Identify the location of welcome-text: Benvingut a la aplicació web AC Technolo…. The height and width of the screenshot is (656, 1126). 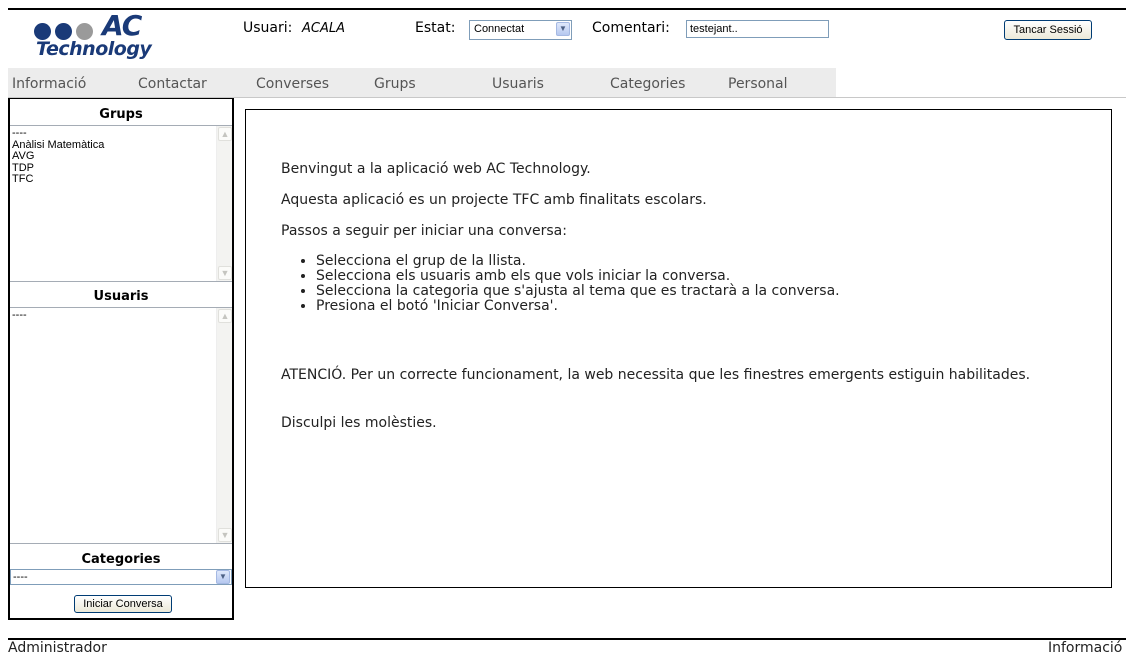
(436, 169).